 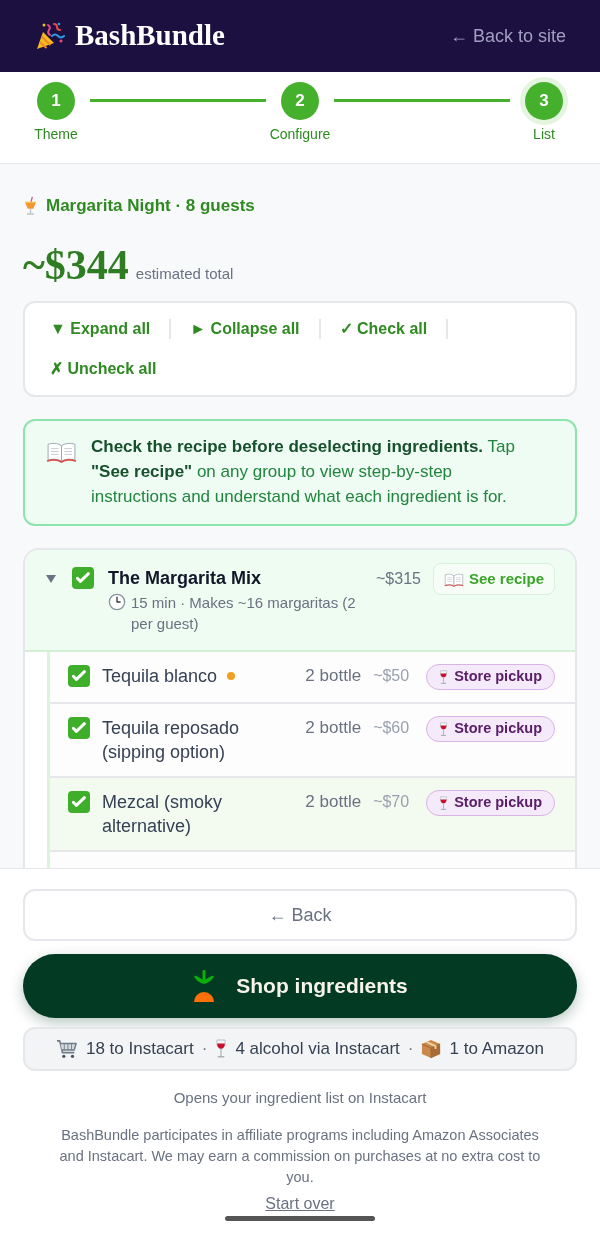 I want to click on shopping-cart-icon, so click(x=67, y=1049).